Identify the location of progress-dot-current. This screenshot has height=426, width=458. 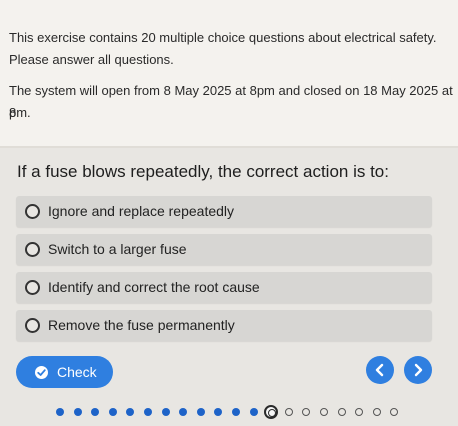
(271, 412).